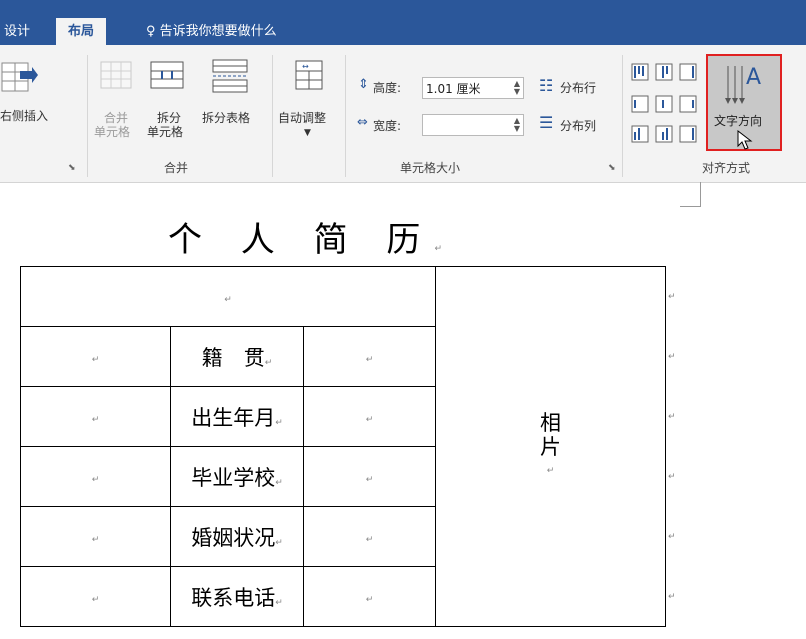  Describe the element at coordinates (233, 357) in the screenshot. I see `field-label: 籍 贯` at that location.